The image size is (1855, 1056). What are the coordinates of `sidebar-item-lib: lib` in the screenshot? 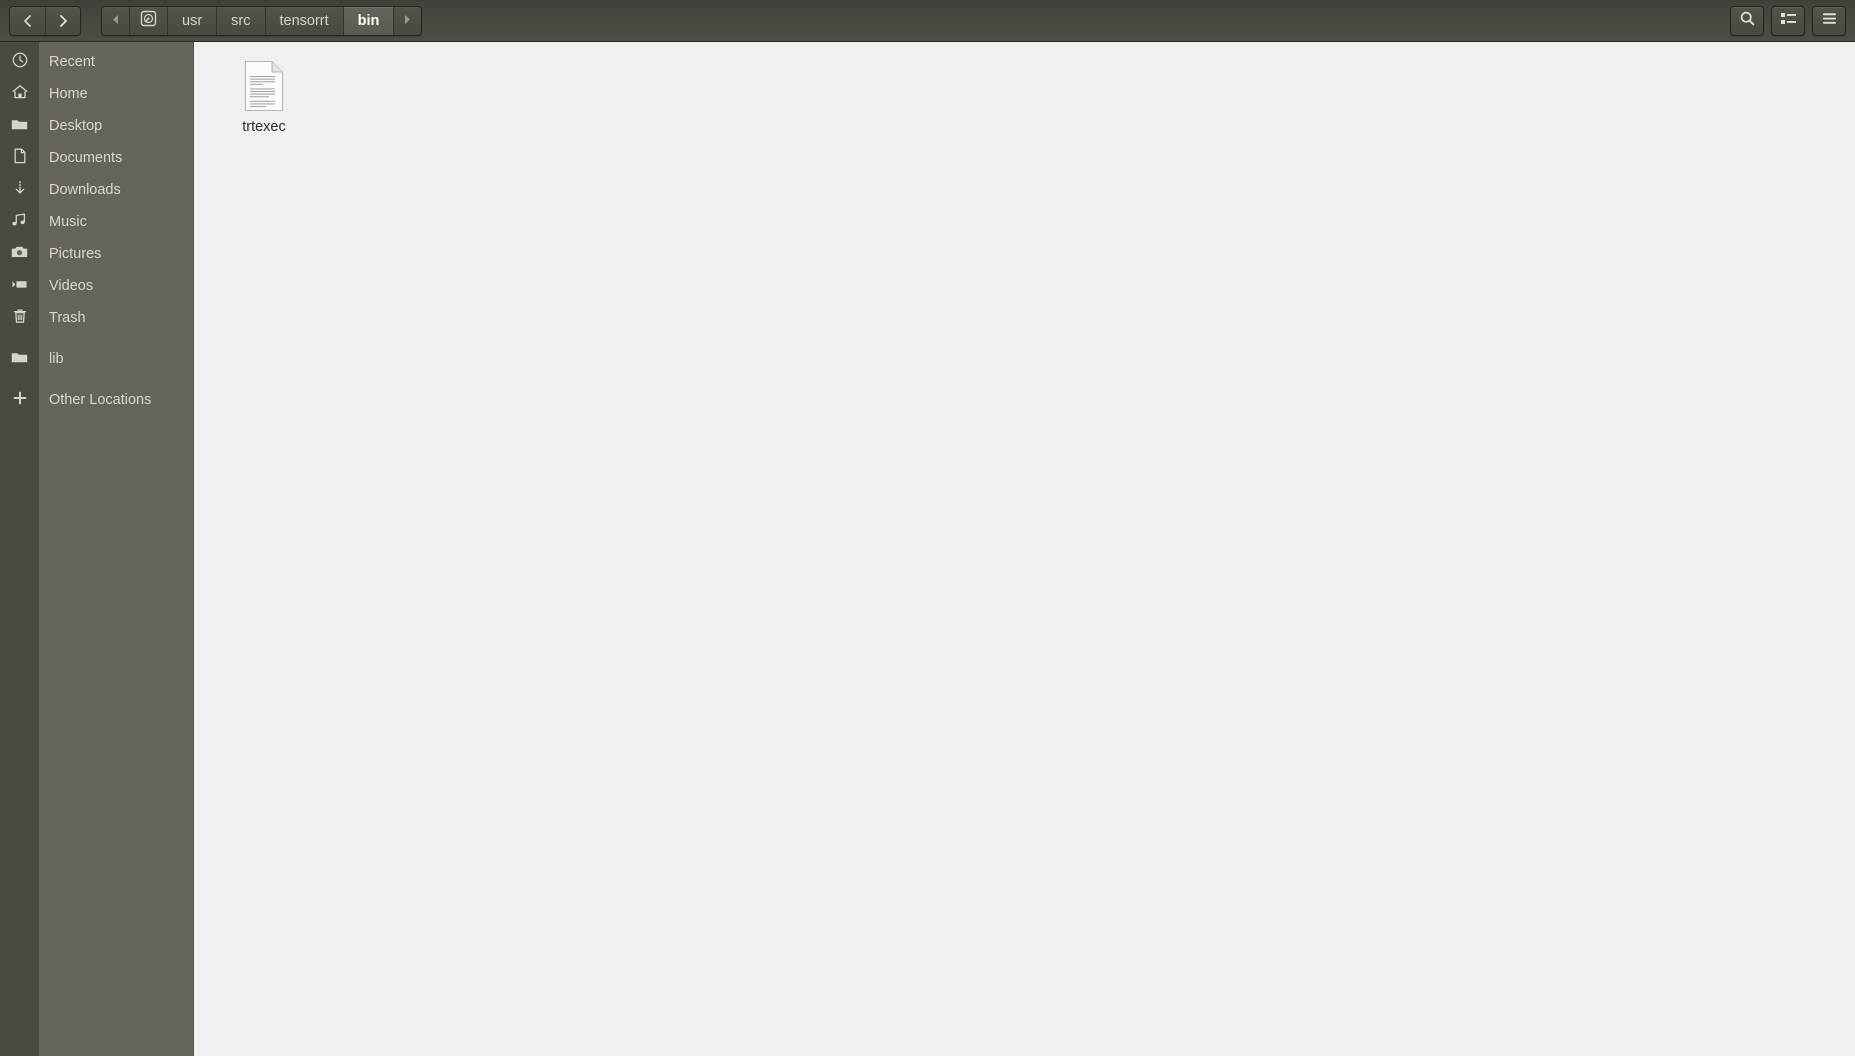 It's located at (116, 359).